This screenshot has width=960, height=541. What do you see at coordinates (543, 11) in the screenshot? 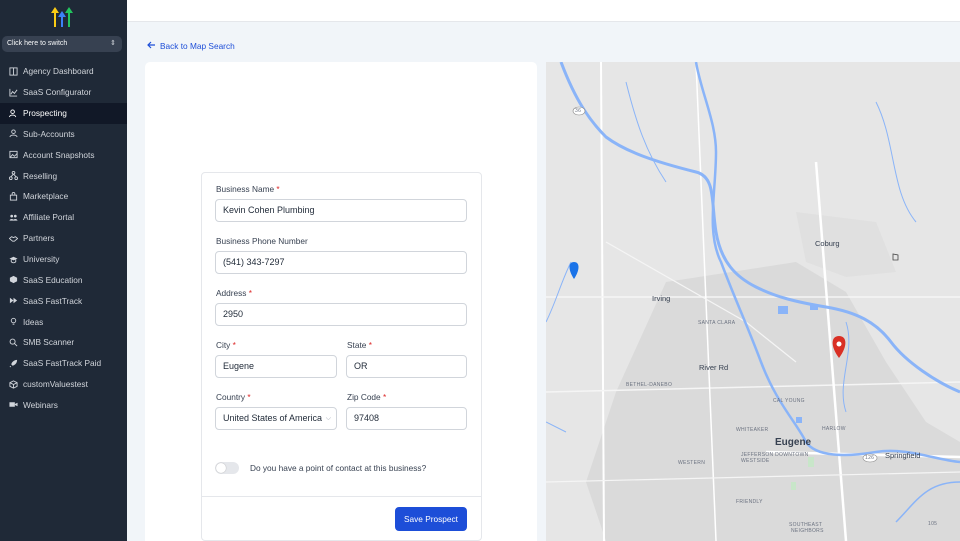
I see `top-bar` at bounding box center [543, 11].